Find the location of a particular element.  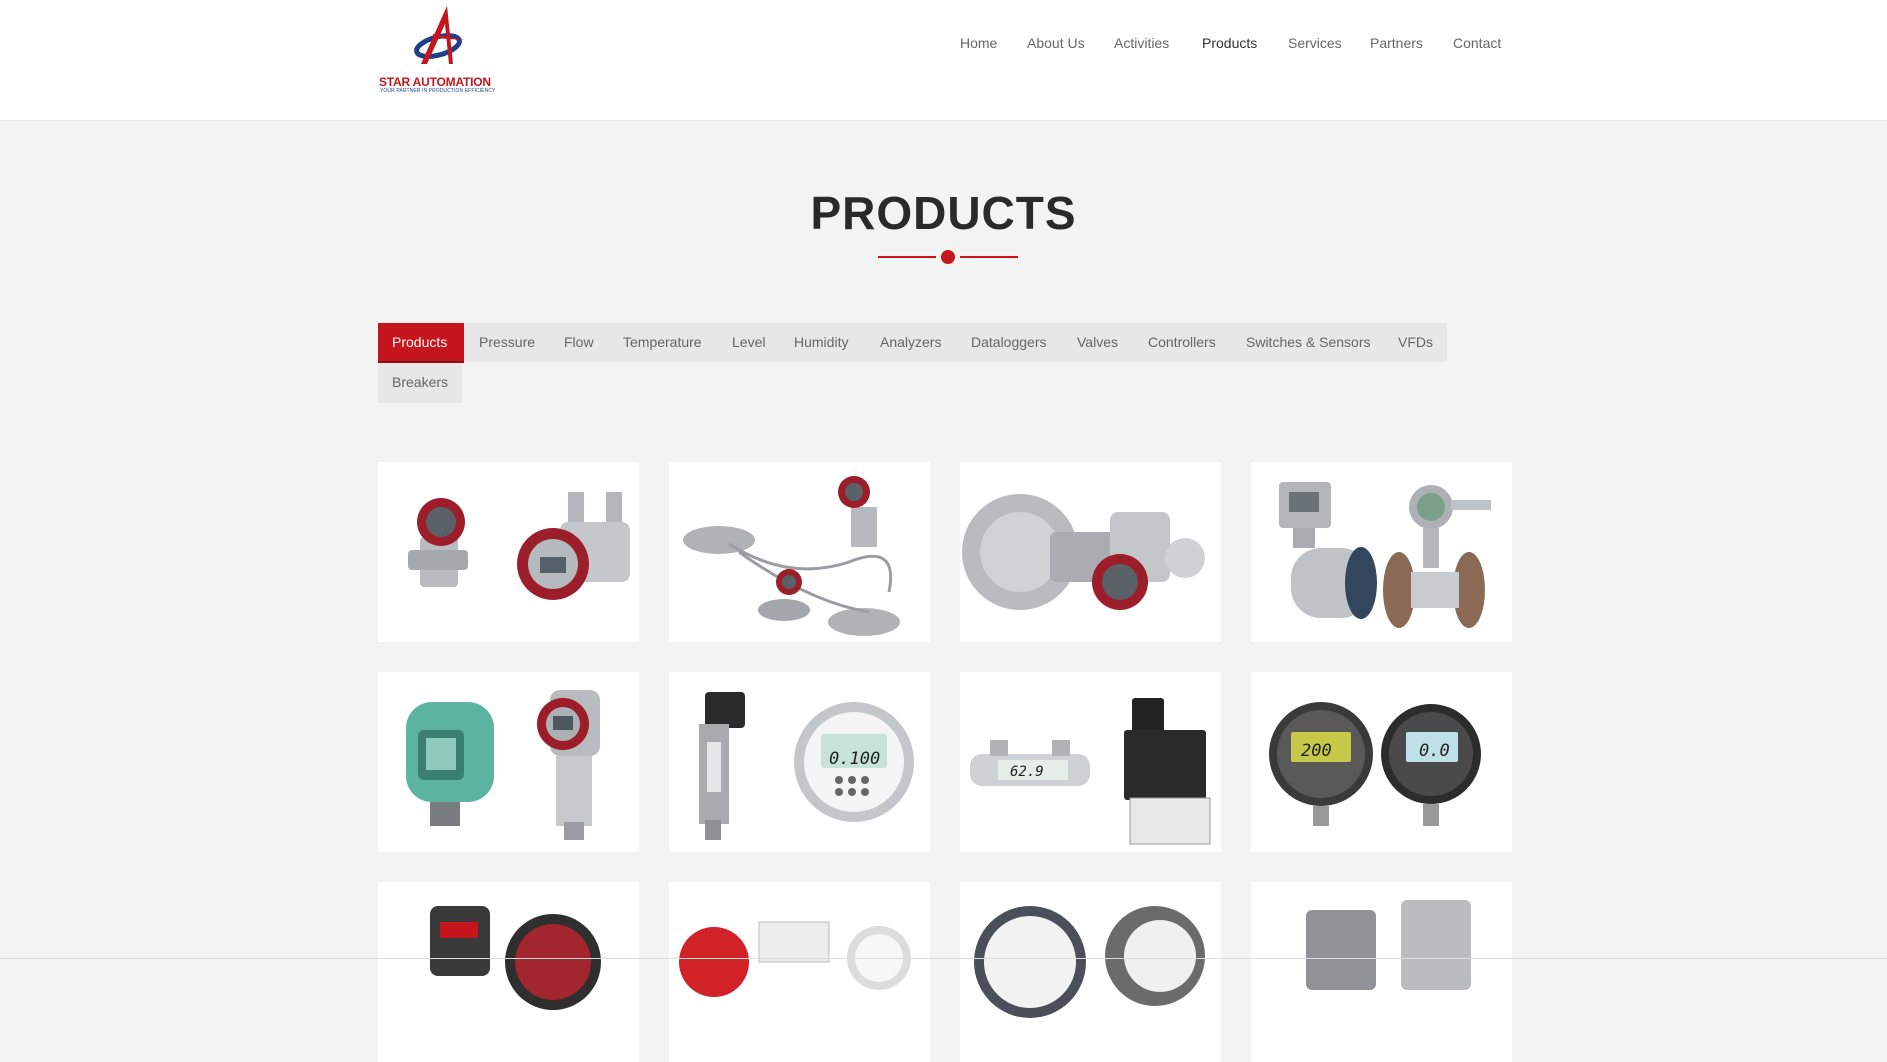

tab-humidity: Humidity is located at coordinates (821, 342).